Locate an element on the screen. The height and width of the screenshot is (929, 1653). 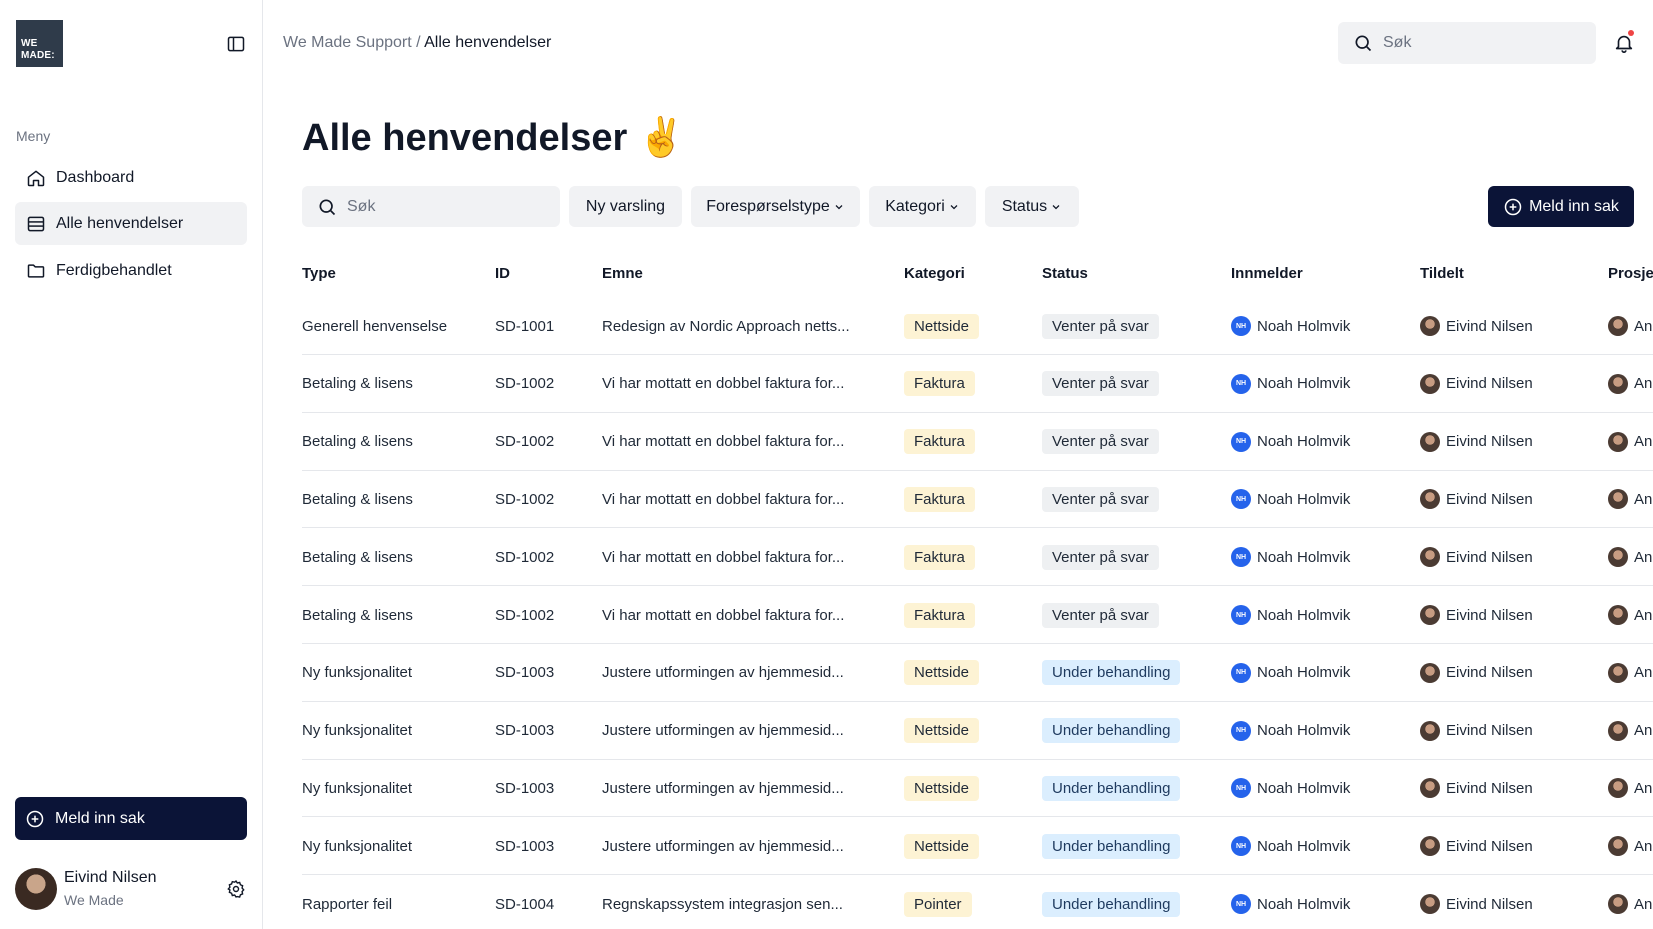
column-header-status: Status is located at coordinates (1065, 273).